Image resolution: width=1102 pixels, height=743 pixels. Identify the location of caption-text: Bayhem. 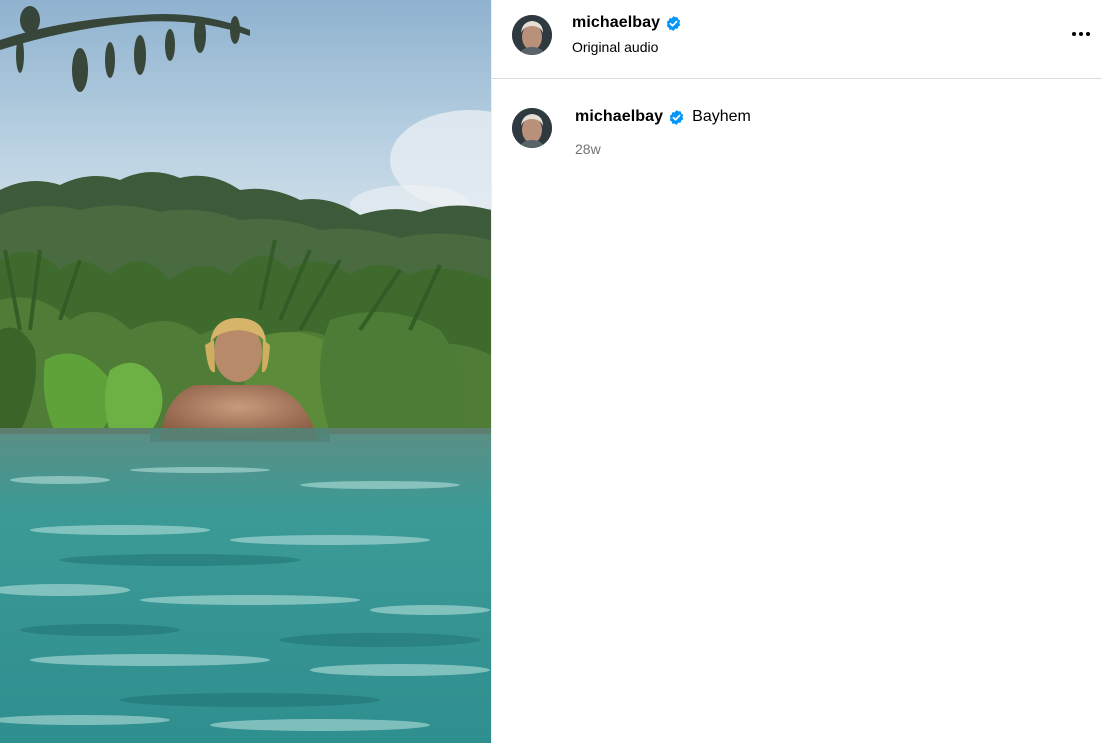
(721, 116).